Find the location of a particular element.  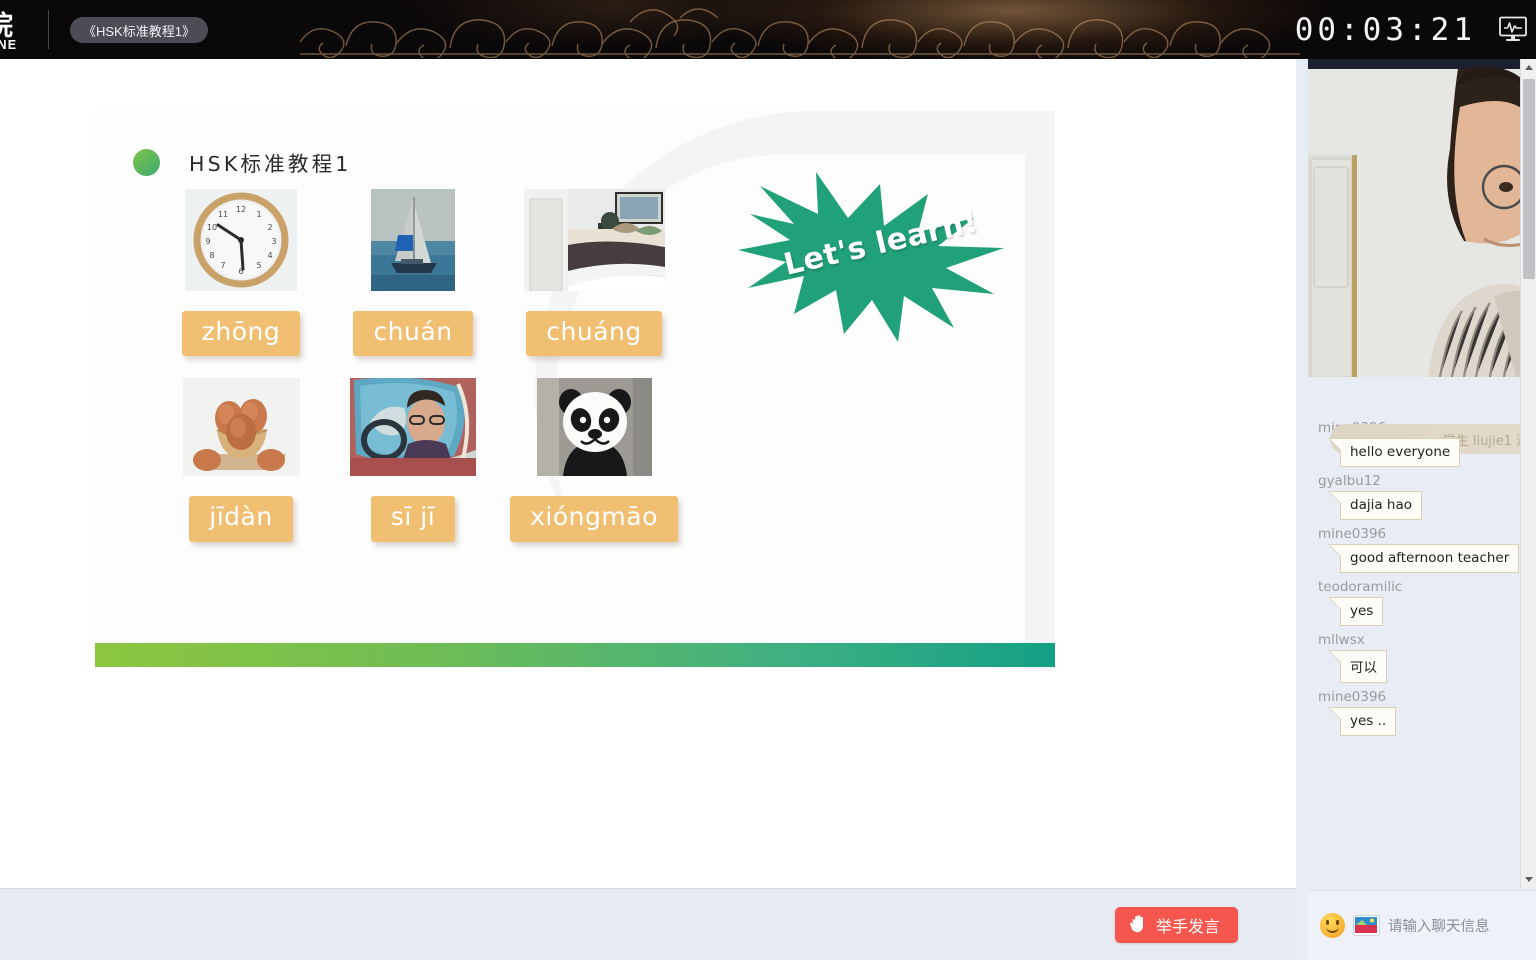

raise-hand-button: 举手发言 is located at coordinates (1176, 925).